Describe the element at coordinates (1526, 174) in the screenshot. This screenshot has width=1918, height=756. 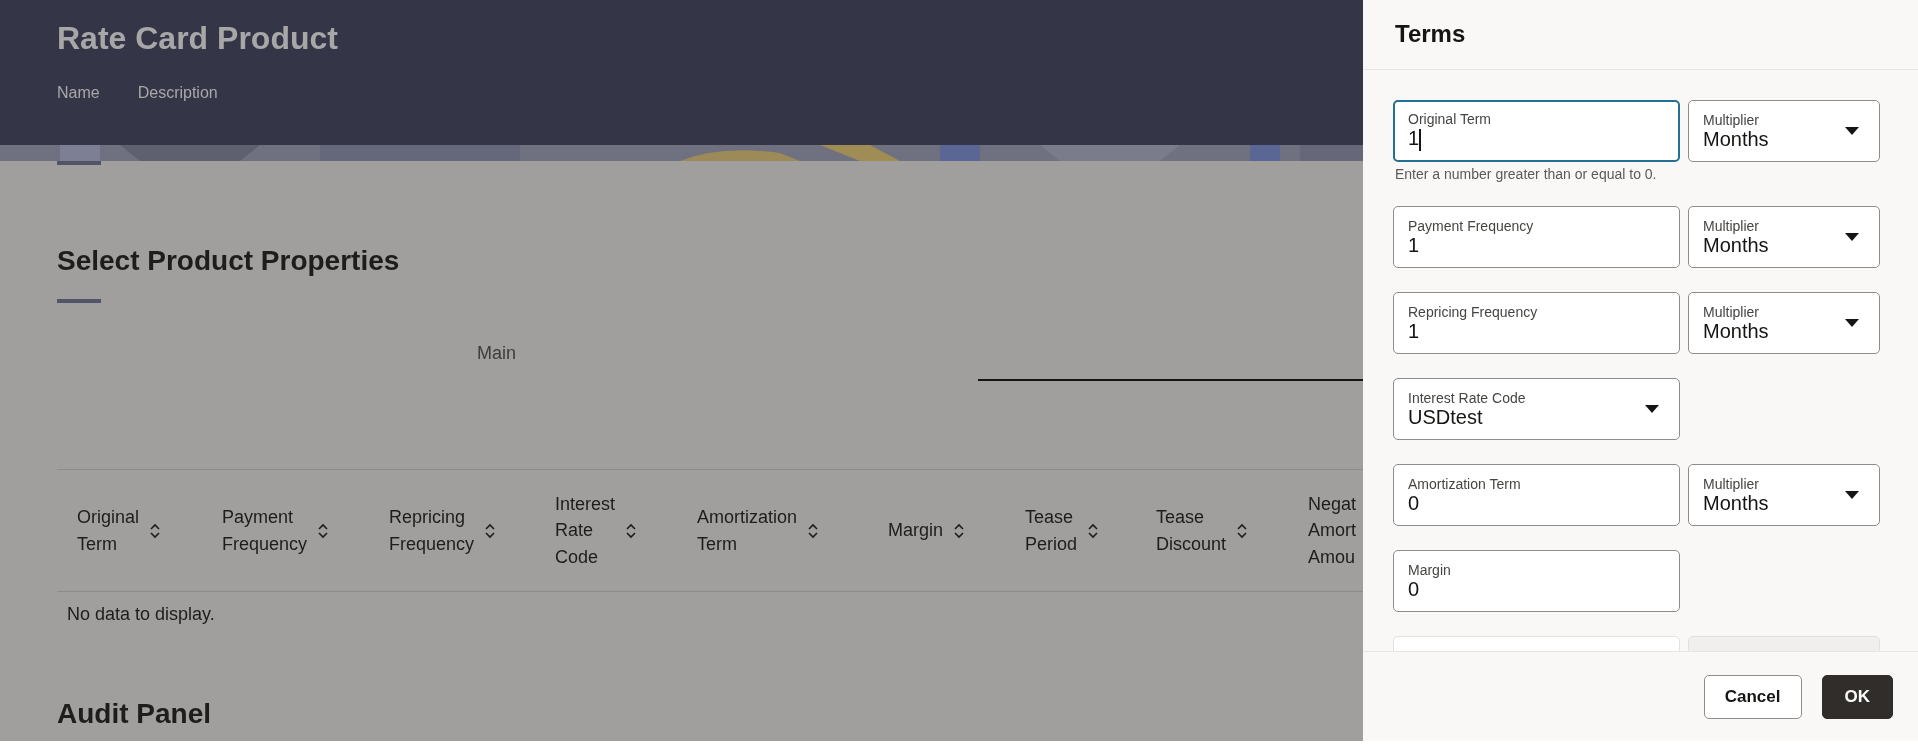
I see `helper-text: Enter a number greater than or equal to 0.` at that location.